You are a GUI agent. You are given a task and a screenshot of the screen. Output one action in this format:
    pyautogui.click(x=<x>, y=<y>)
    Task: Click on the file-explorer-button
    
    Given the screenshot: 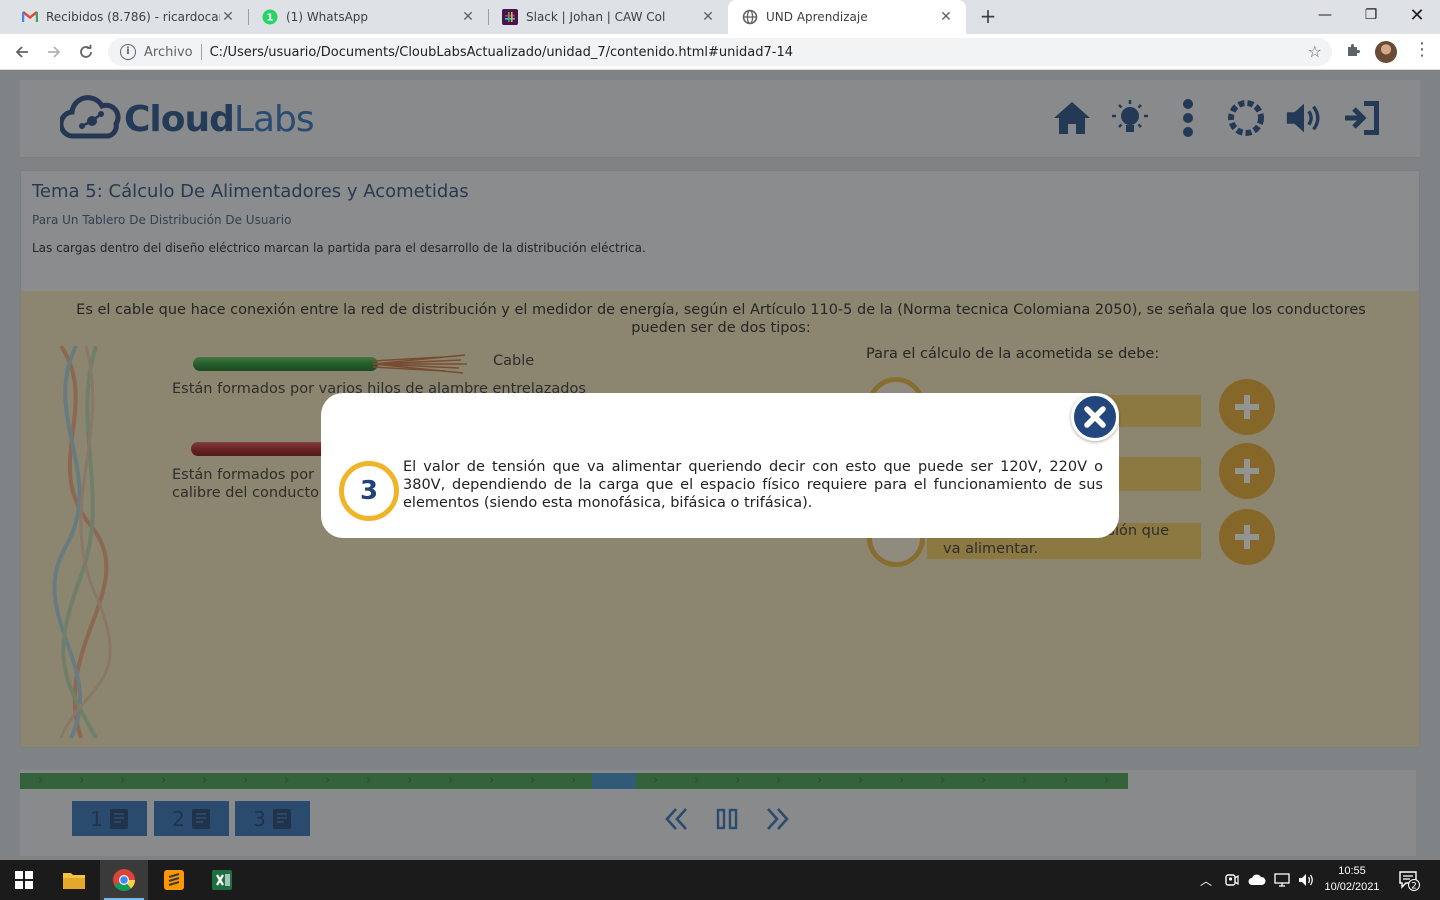 What is the action you would take?
    pyautogui.click(x=74, y=880)
    